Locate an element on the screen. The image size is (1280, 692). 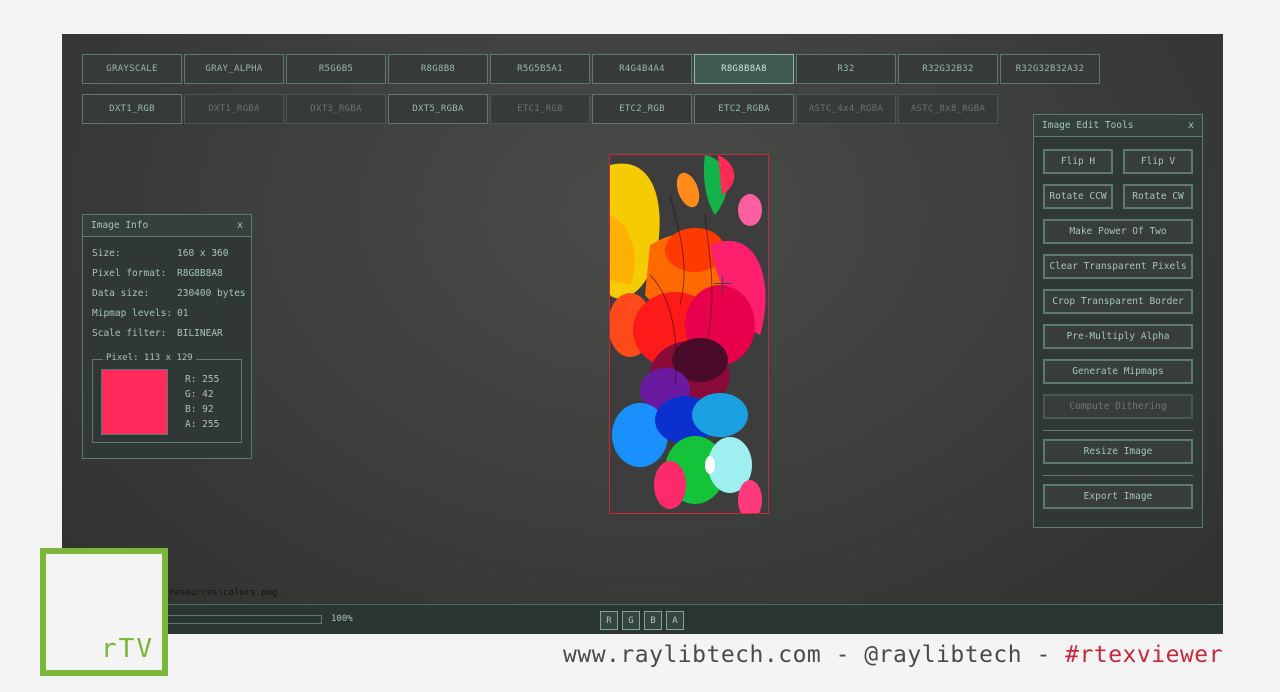
status-bar: 100% R G B A is located at coordinates (642, 619).